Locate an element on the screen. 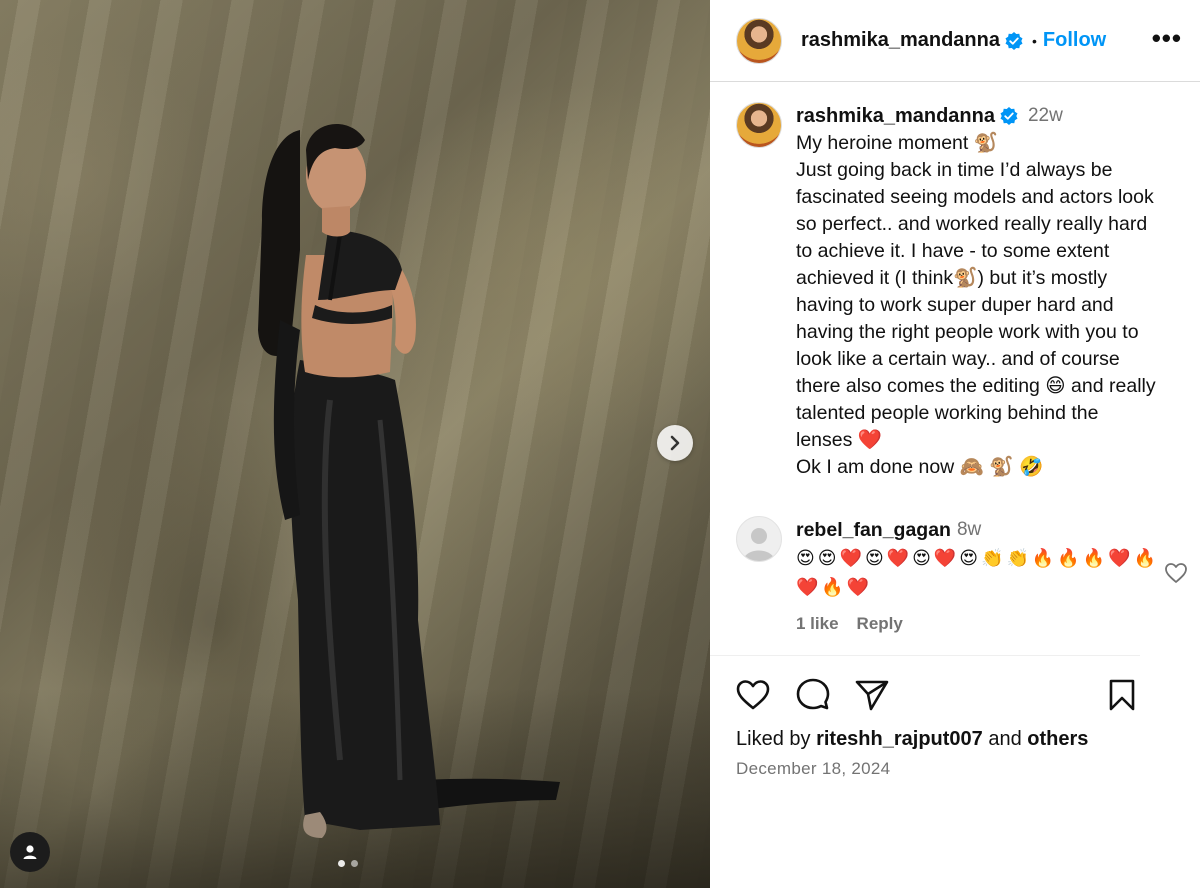  post-actions-bar is located at coordinates (954, 696).